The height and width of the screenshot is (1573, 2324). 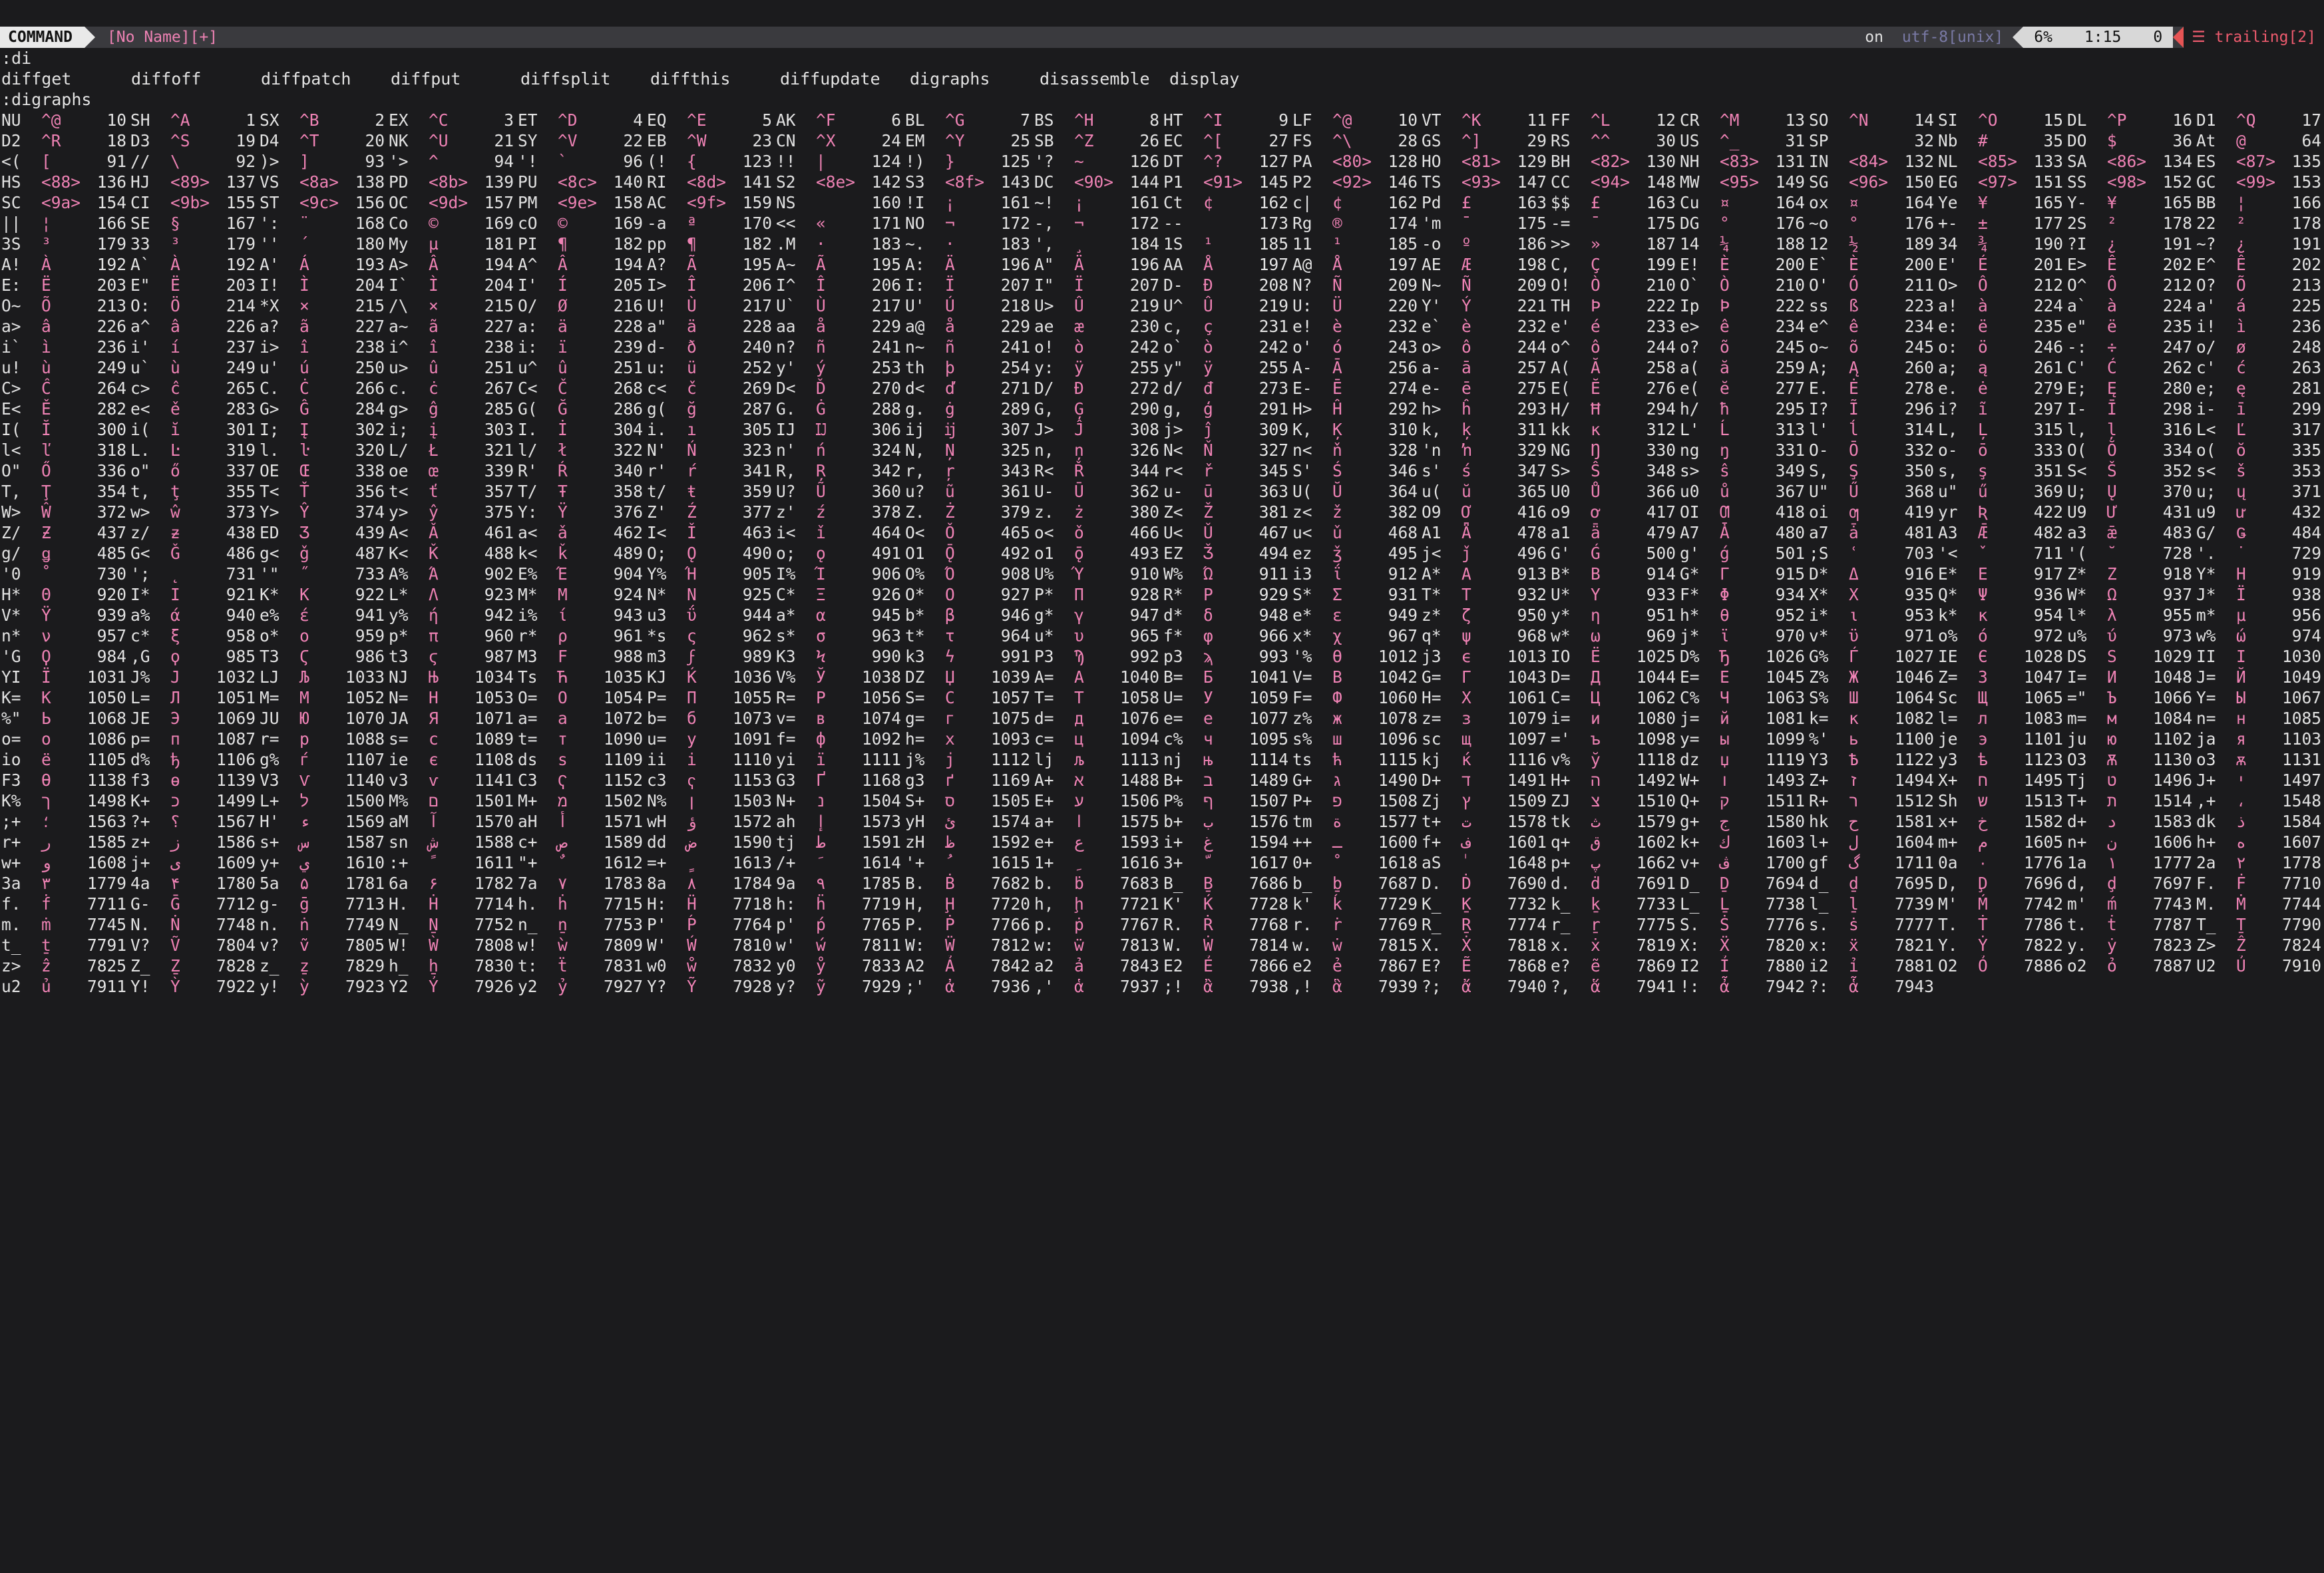 I want to click on digraph-code: 988, so click(x=628, y=656).